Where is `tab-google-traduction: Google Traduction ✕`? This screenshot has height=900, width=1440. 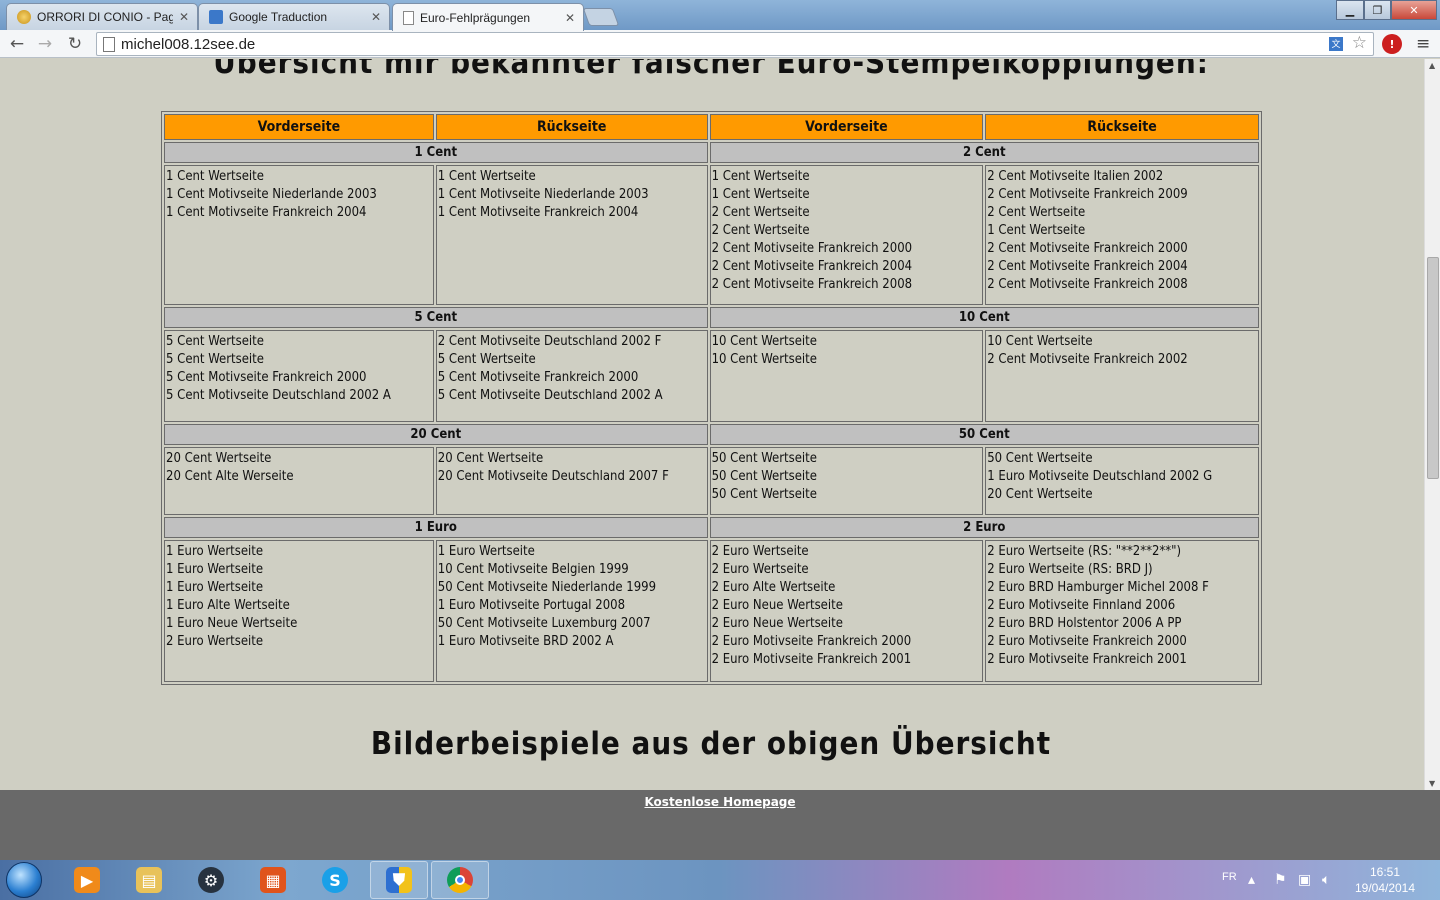 tab-google-traduction: Google Traduction ✕ is located at coordinates (294, 16).